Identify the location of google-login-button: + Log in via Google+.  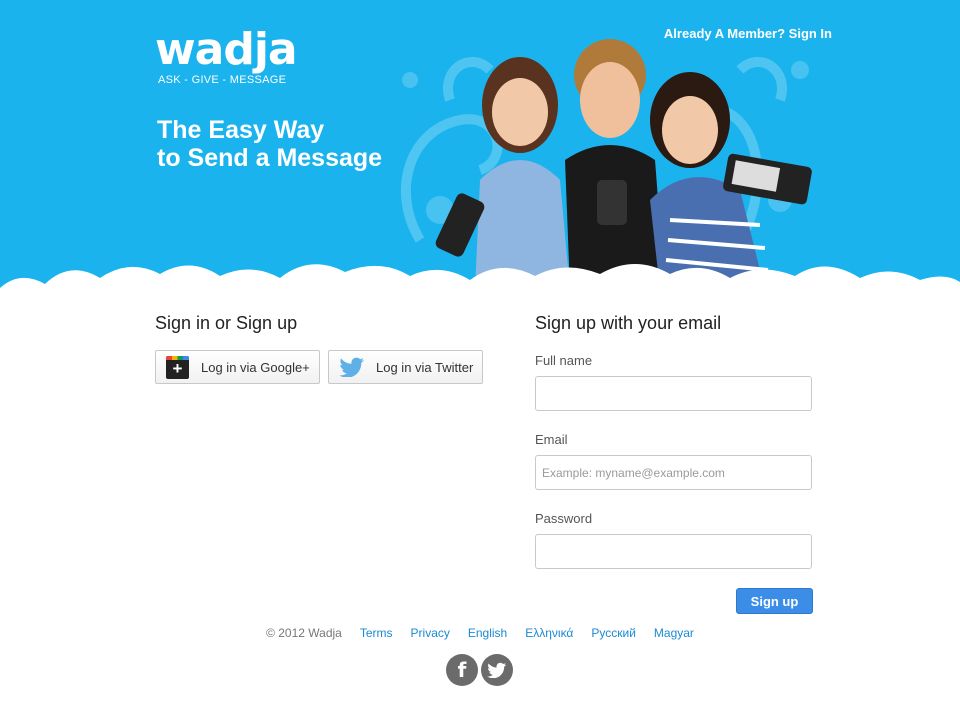
(237, 367).